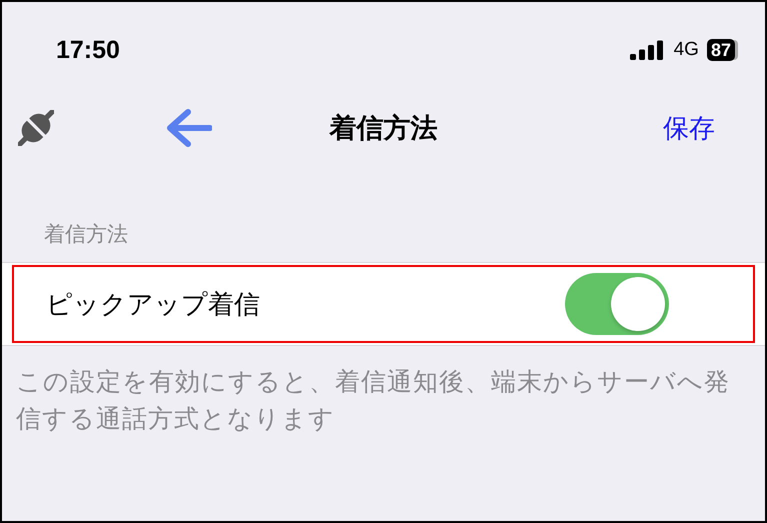 The width and height of the screenshot is (767, 523). Describe the element at coordinates (689, 128) in the screenshot. I see `save-button: 保存` at that location.